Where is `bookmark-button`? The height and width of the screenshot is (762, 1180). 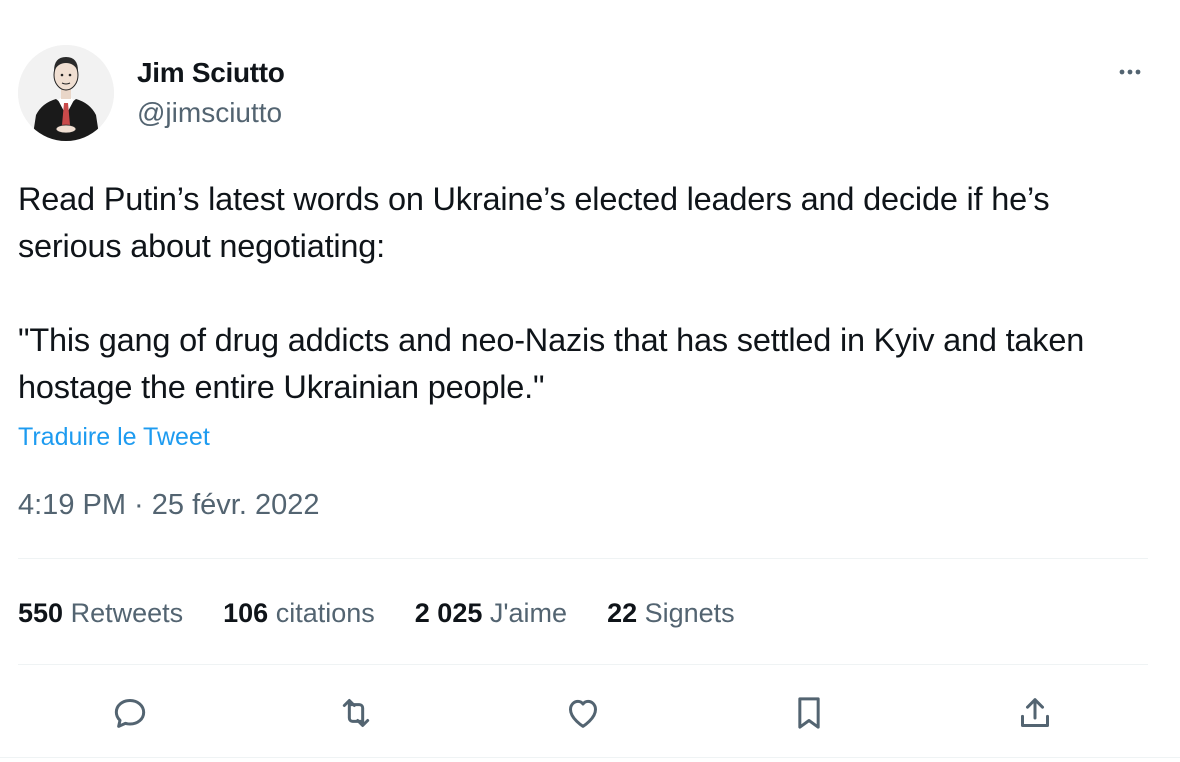 bookmark-button is located at coordinates (809, 713).